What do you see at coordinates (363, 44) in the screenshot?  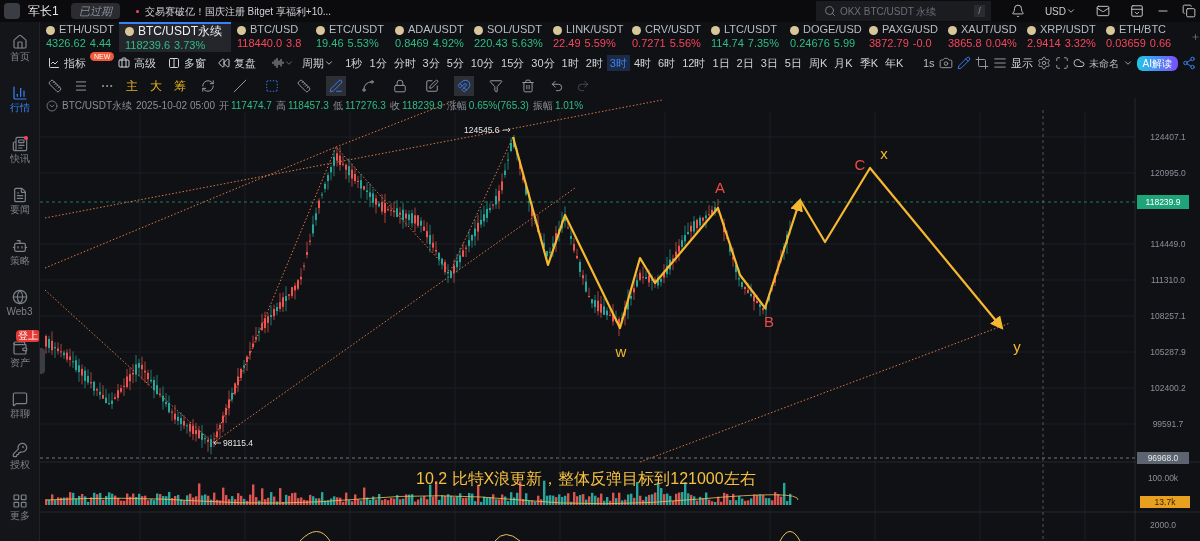 I see `ticker-change: 5.53%` at bounding box center [363, 44].